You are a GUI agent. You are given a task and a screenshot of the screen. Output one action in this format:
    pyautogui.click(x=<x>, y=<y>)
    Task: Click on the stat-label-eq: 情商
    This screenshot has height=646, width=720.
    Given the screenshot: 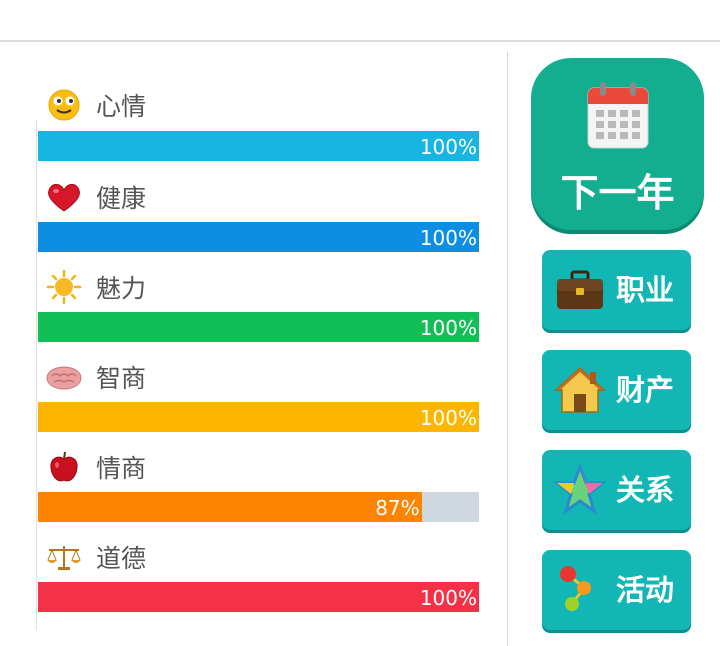 What is the action you would take?
    pyautogui.click(x=95, y=467)
    